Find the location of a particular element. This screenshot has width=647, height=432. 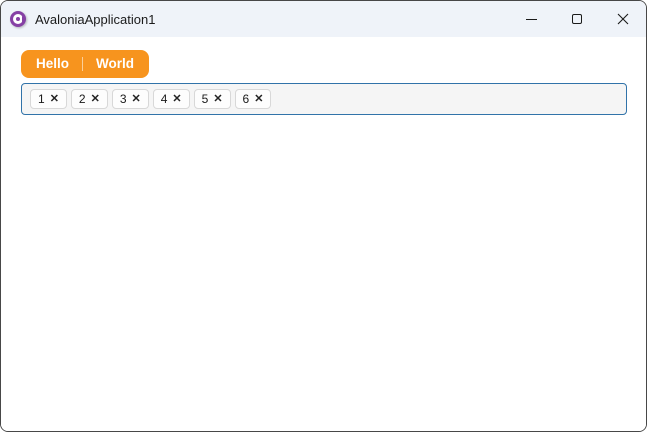

caption-buttons is located at coordinates (577, 19).